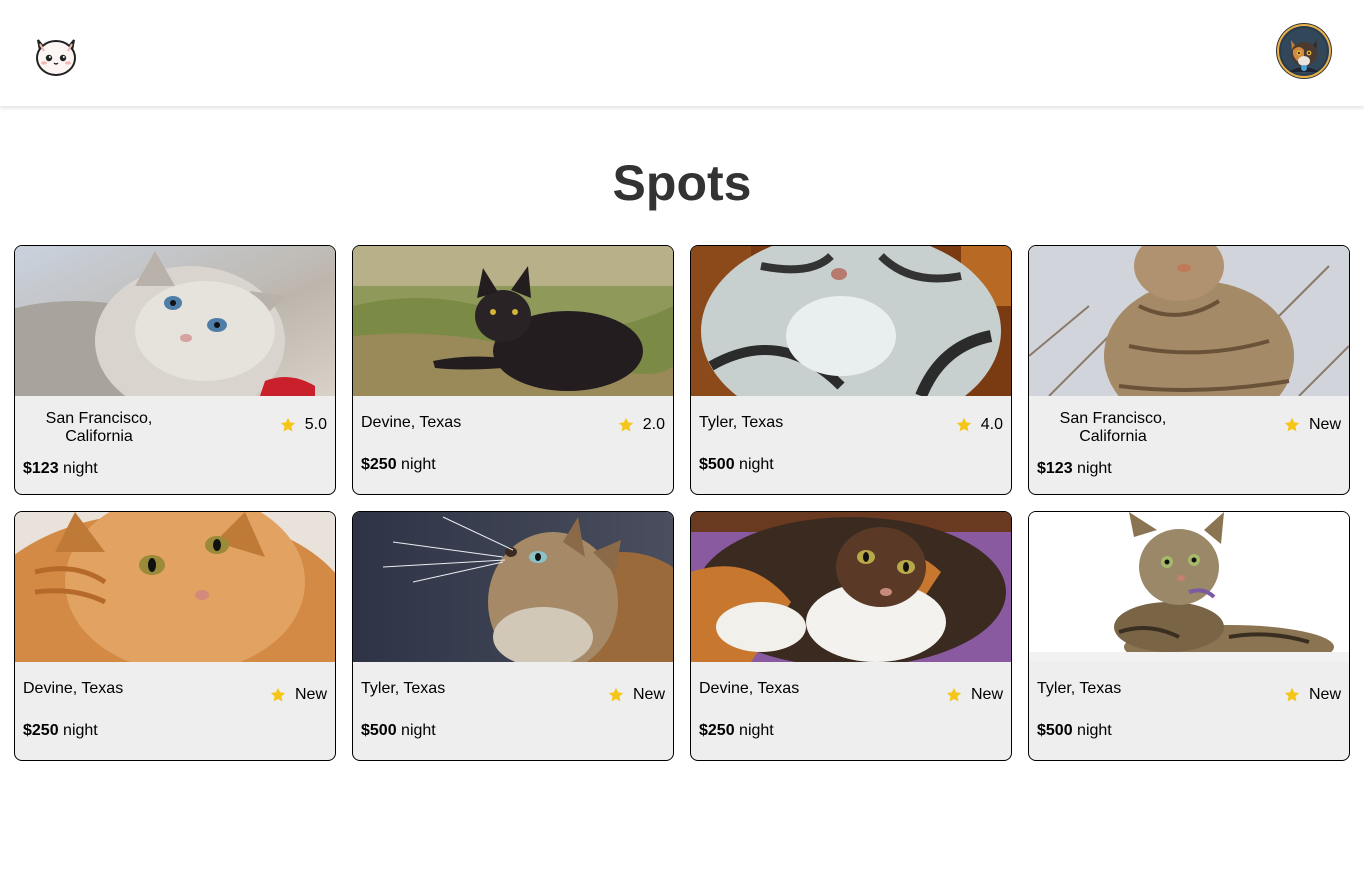 Image resolution: width=1364 pixels, height=892 pixels. What do you see at coordinates (991, 424) in the screenshot?
I see `spot-rating-value: 4.0` at bounding box center [991, 424].